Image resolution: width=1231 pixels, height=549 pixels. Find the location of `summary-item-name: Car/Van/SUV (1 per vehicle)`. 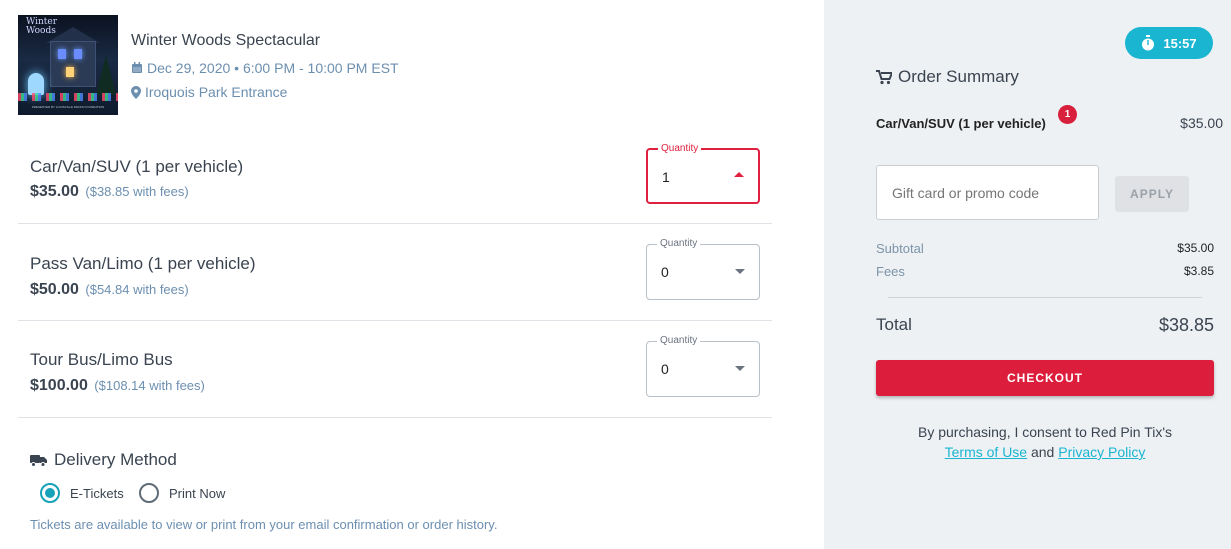

summary-item-name: Car/Van/SUV (1 per vehicle) is located at coordinates (961, 123).